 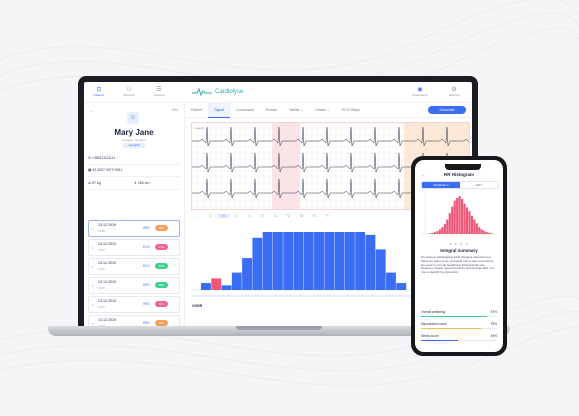 What do you see at coordinates (245, 110) in the screenshot?
I see `tab-2: Conclusion` at bounding box center [245, 110].